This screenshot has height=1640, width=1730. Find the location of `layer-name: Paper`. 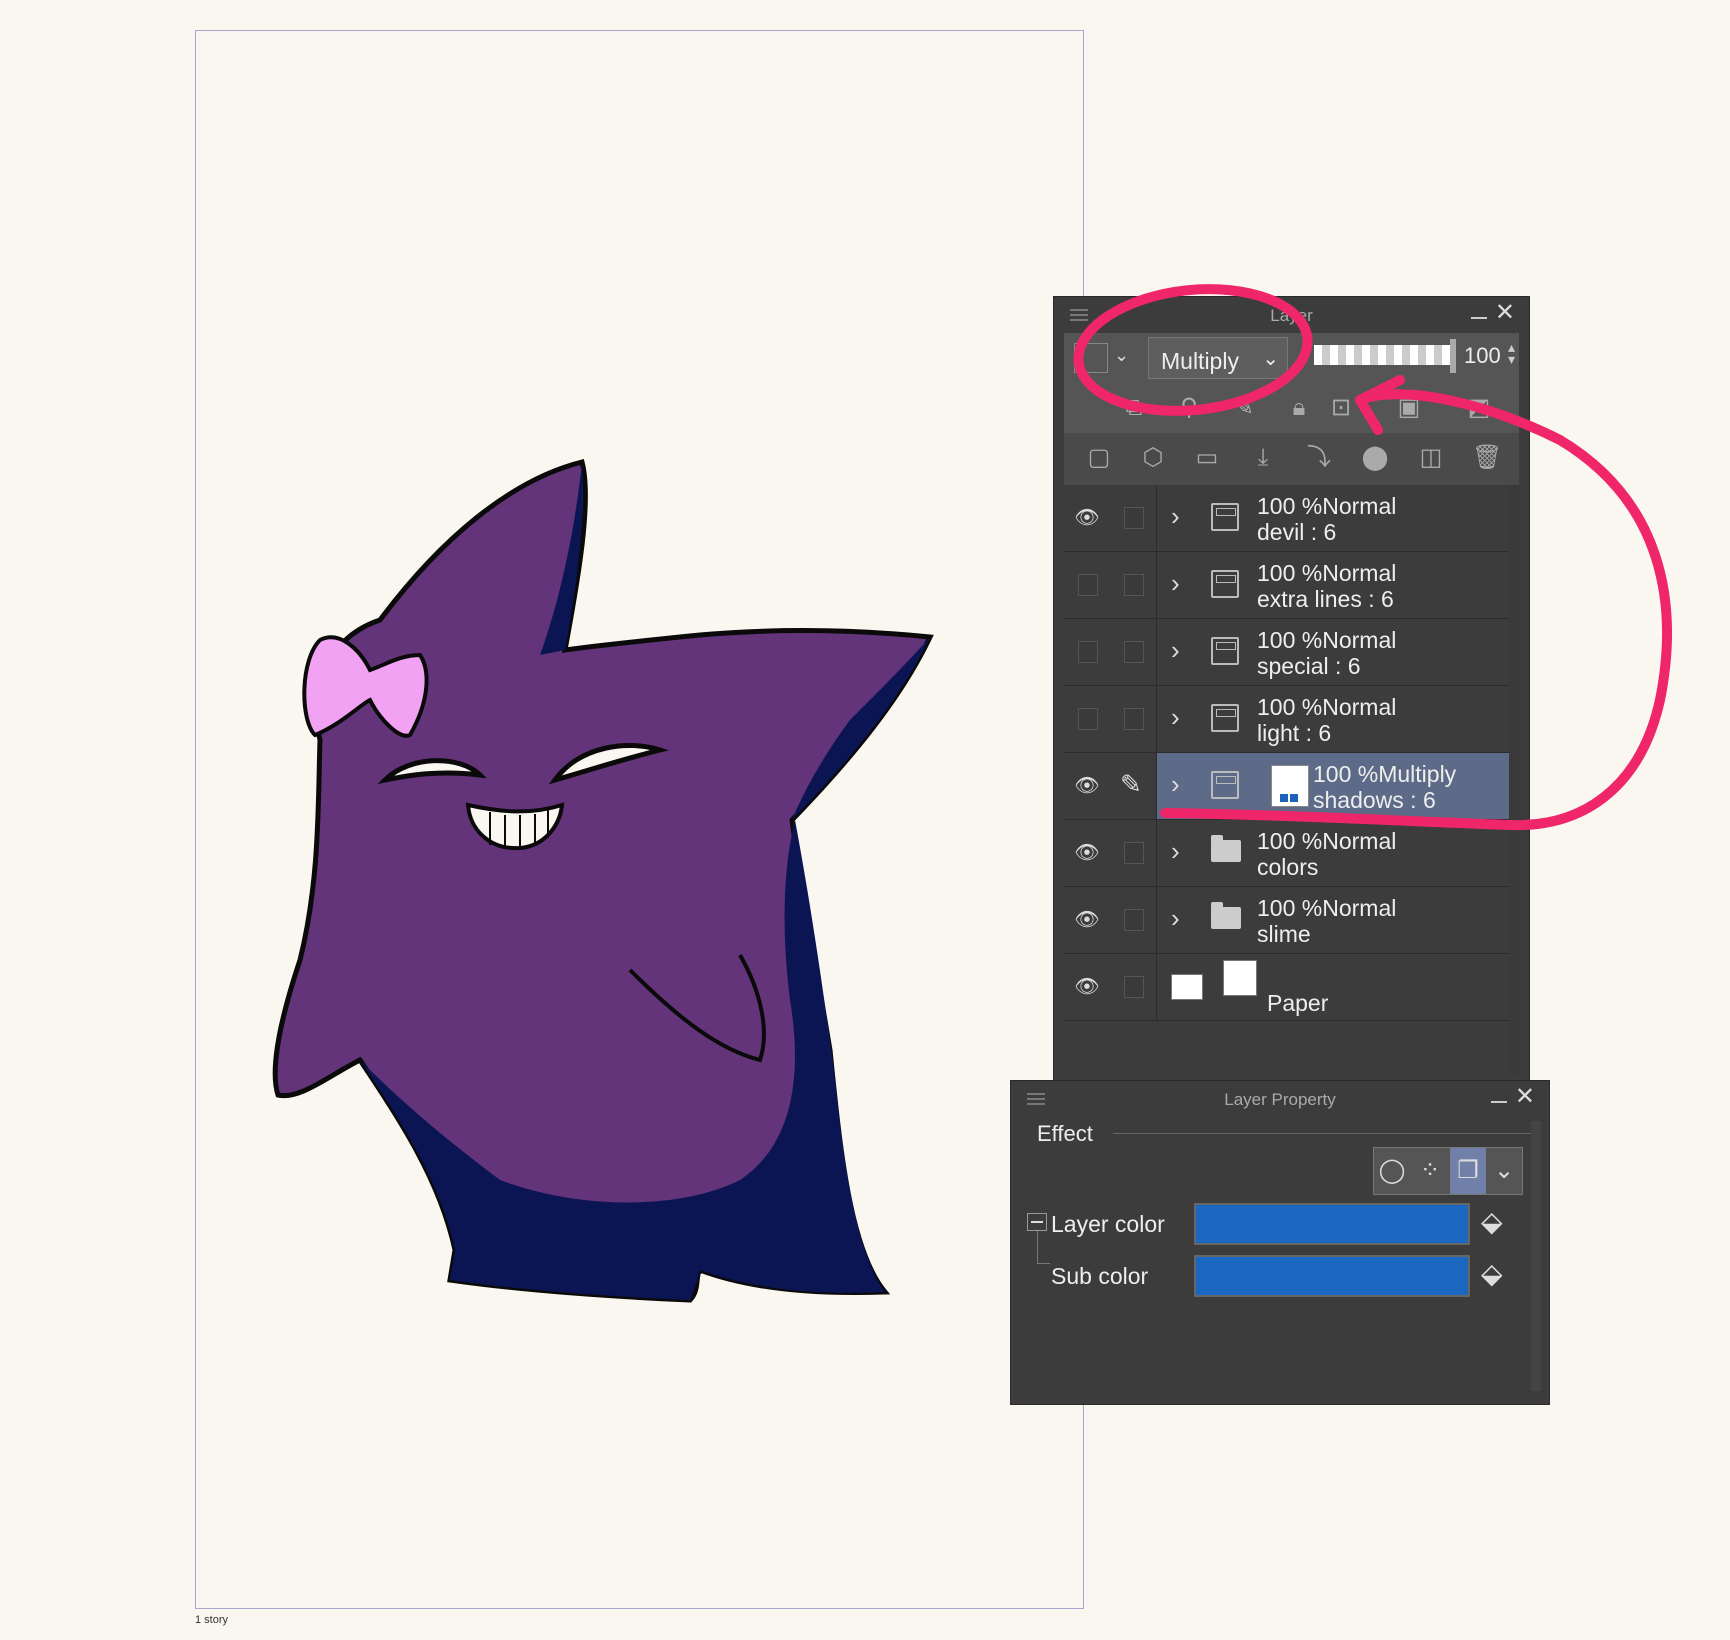

layer-name: Paper is located at coordinates (1298, 1003).